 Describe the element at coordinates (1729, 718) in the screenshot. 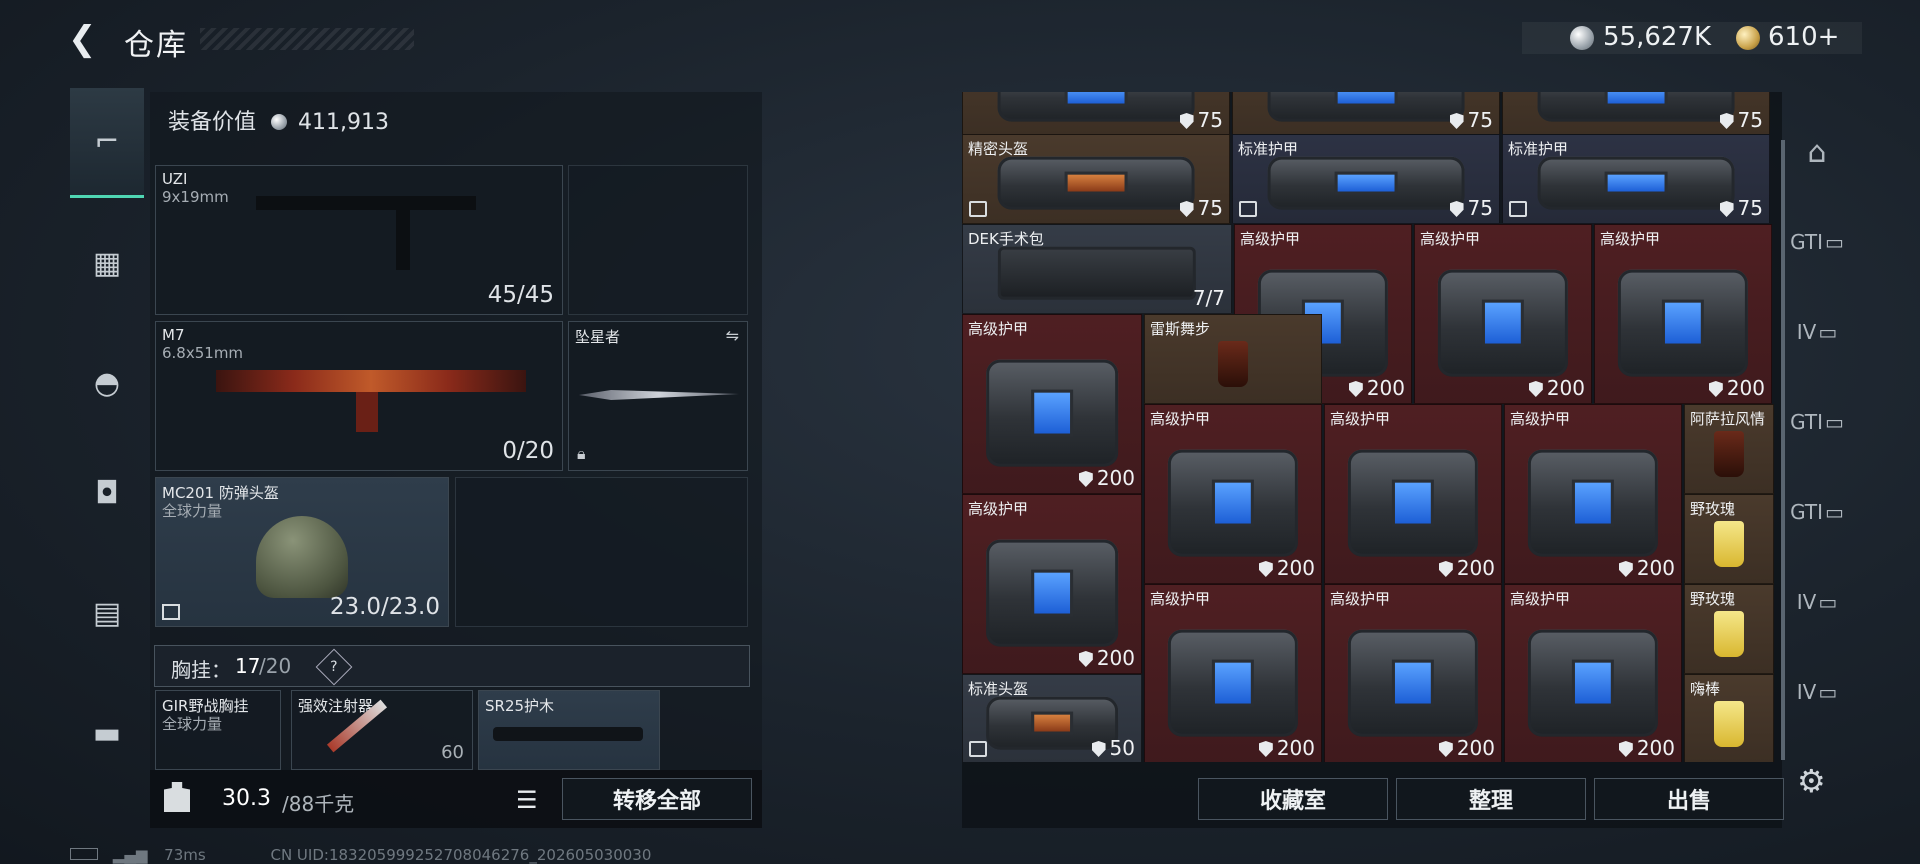

I see `grid-item: 嗨棒` at that location.